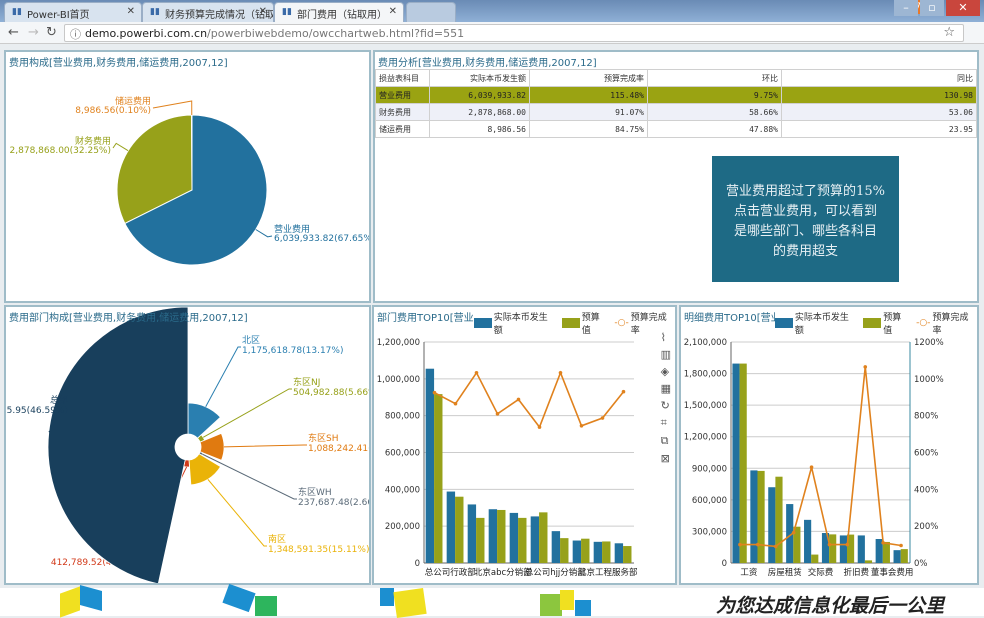 Image resolution: width=984 pixels, height=618 pixels. What do you see at coordinates (128, 316) in the screenshot?
I see `panel-title: 费用部门构成[营业费用,财务费用,储运费用,2007,12]` at bounding box center [128, 316].